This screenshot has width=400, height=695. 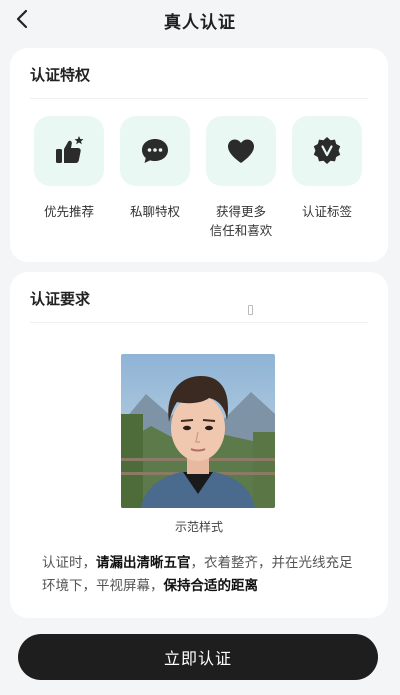 I want to click on header-bar: 真人认证, so click(x=200, y=20).